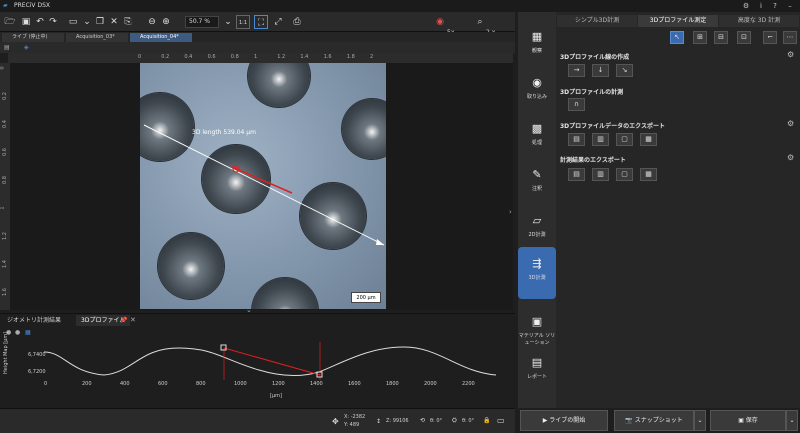 The image size is (800, 433). Describe the element at coordinates (73, 22) in the screenshot. I see `rectangle-select-icon: ▭` at that location.